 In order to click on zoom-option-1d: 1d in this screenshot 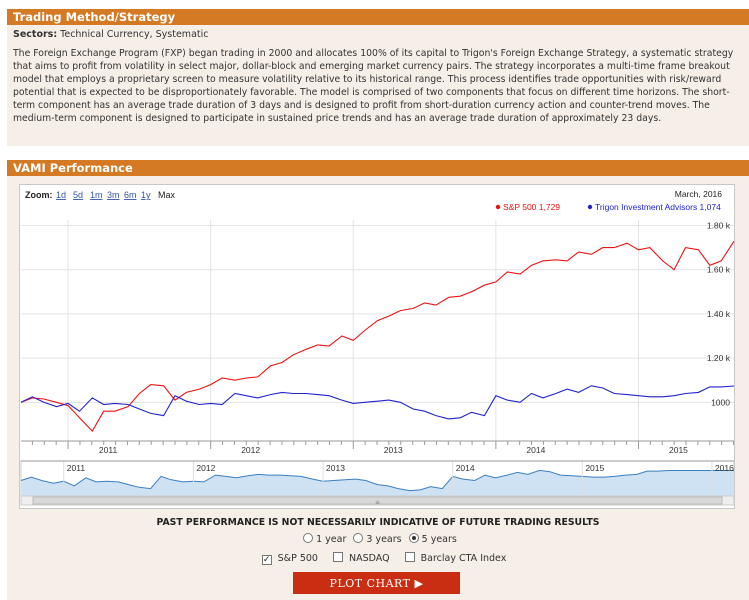, I will do `click(61, 195)`.